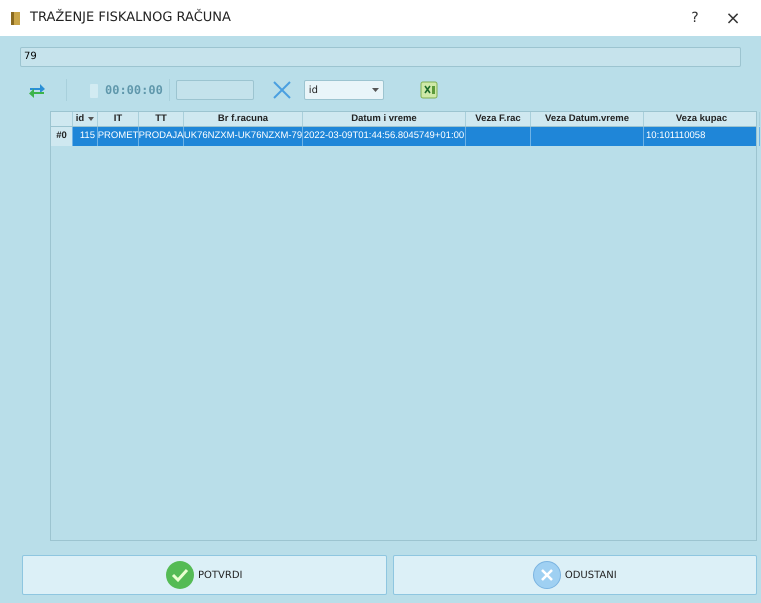 This screenshot has height=603, width=761. Describe the element at coordinates (498, 119) in the screenshot. I see `column-header: Veza F.rac` at that location.